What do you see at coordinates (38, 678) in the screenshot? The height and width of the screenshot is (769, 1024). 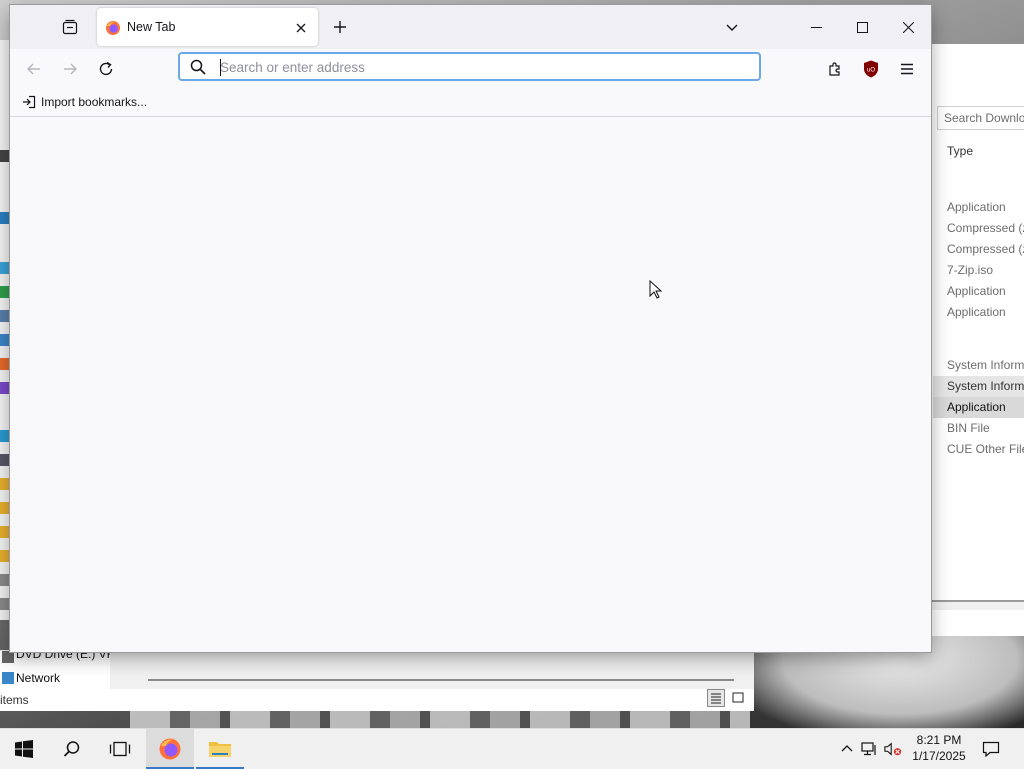 I see `nav-item-network: Network` at bounding box center [38, 678].